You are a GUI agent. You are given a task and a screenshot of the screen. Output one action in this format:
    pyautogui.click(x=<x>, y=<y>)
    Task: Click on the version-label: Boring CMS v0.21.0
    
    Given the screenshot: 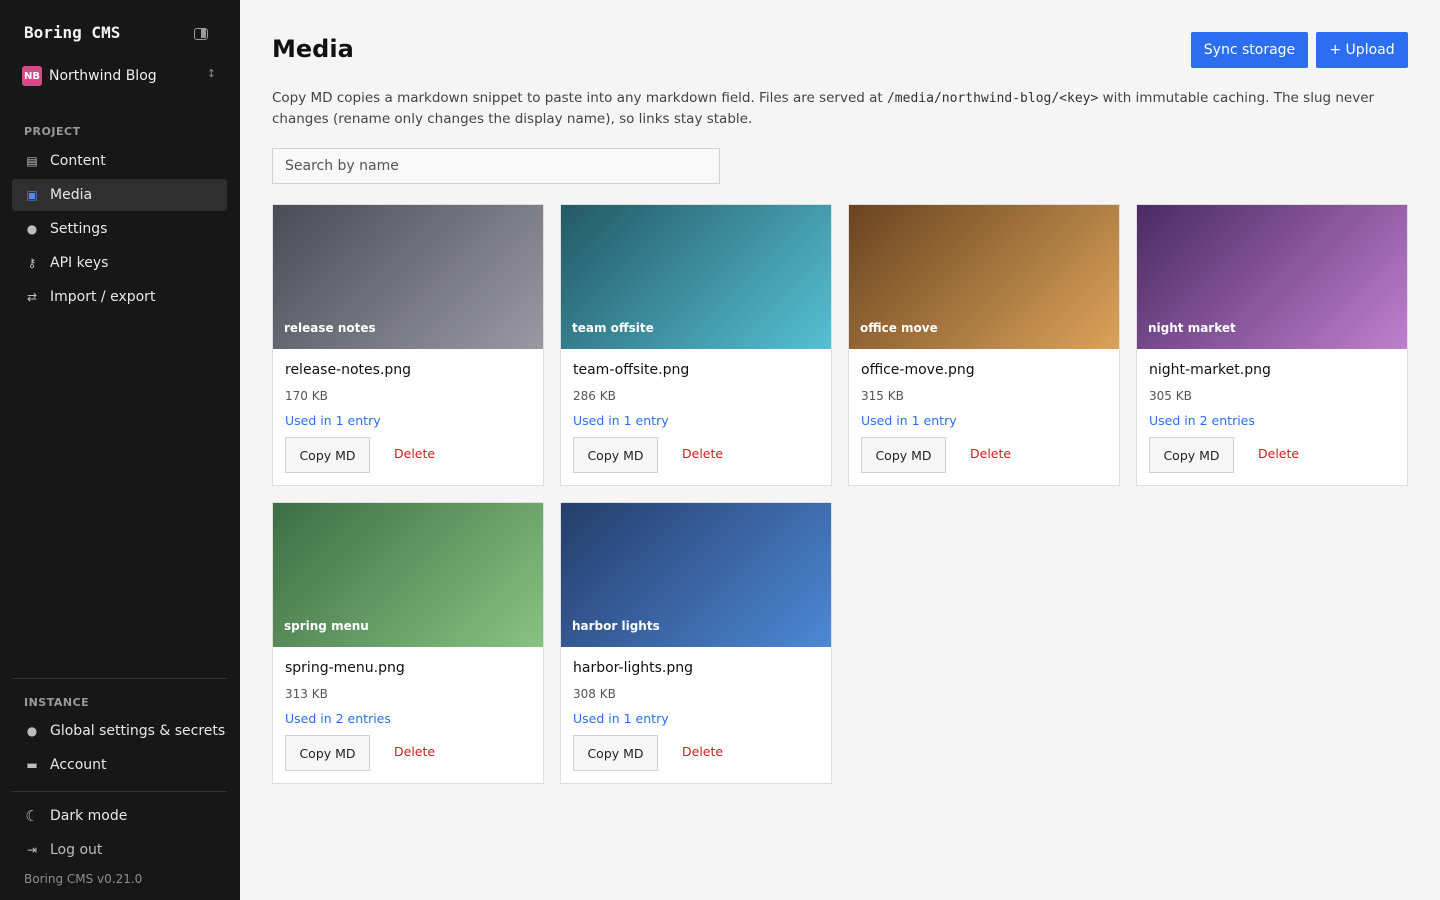 What is the action you would take?
    pyautogui.click(x=83, y=879)
    